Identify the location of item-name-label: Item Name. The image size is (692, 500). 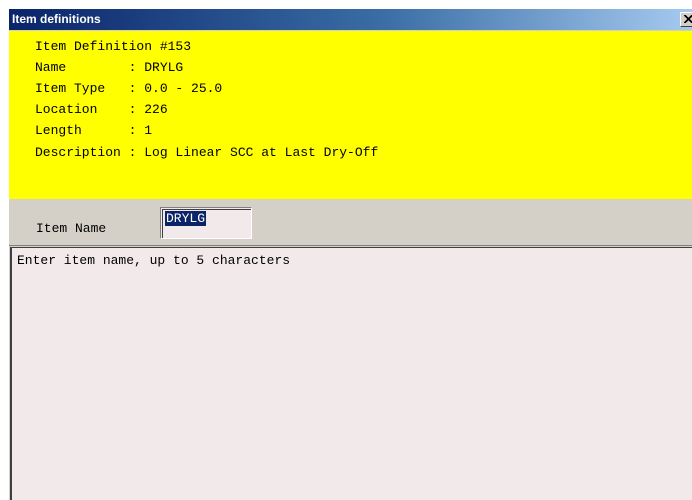
(71, 228).